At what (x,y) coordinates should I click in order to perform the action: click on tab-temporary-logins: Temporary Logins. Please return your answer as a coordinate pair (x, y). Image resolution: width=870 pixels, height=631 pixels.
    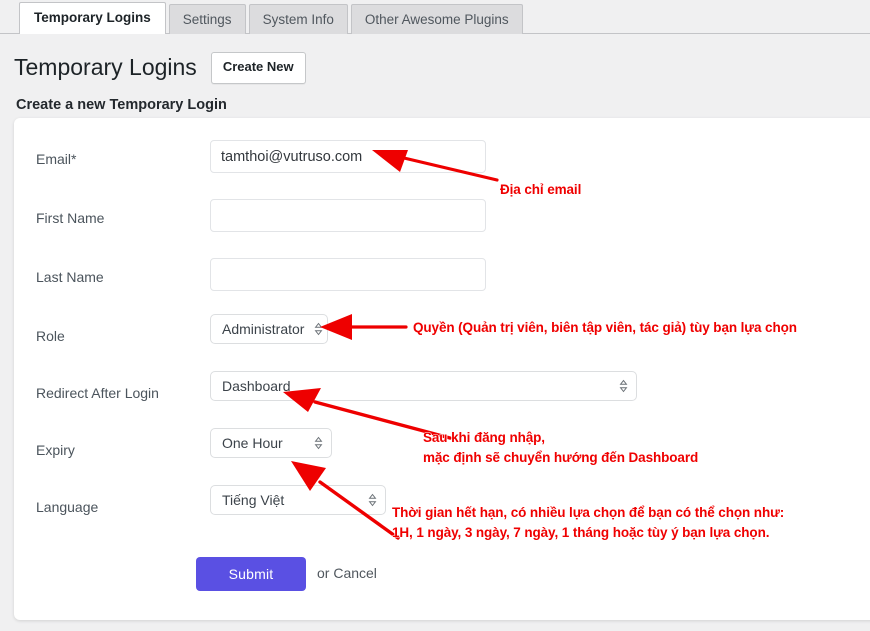
    Looking at the image, I should click on (92, 18).